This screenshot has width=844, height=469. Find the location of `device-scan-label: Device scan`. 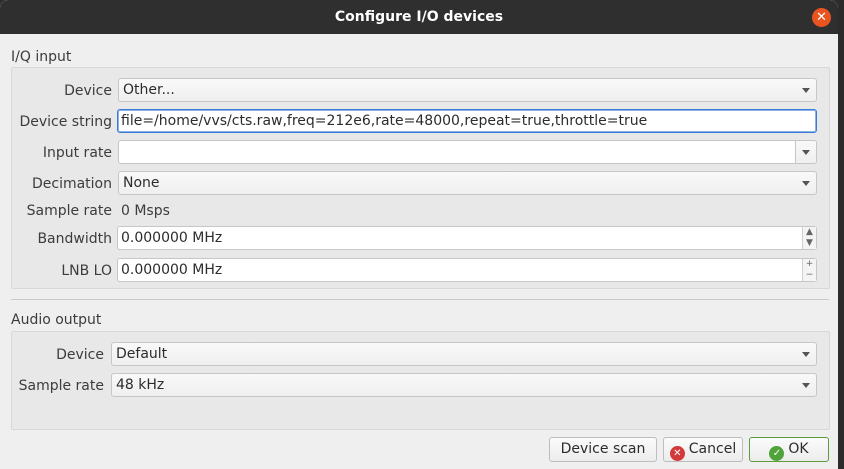

device-scan-label: Device scan is located at coordinates (603, 449).